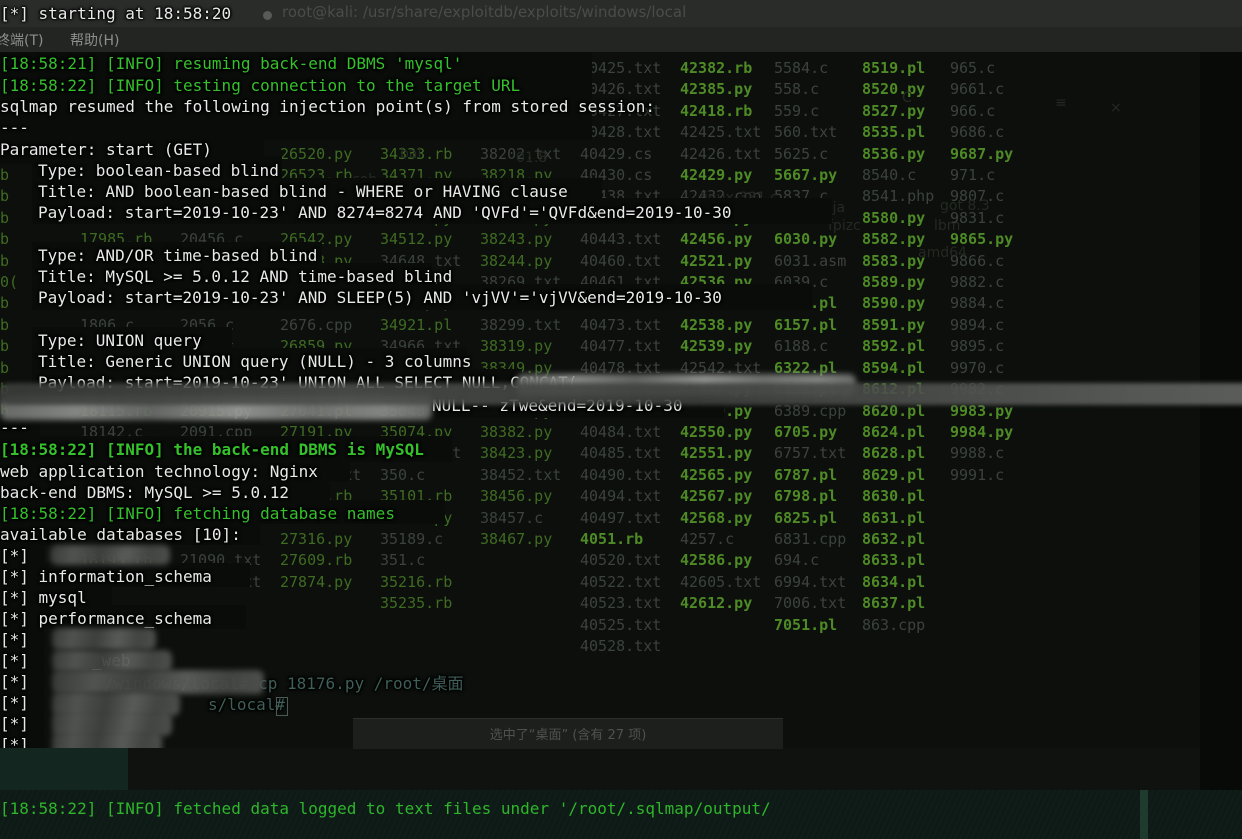 The height and width of the screenshot is (839, 1242). What do you see at coordinates (810, 603) in the screenshot?
I see `file-name: 7006.txt` at bounding box center [810, 603].